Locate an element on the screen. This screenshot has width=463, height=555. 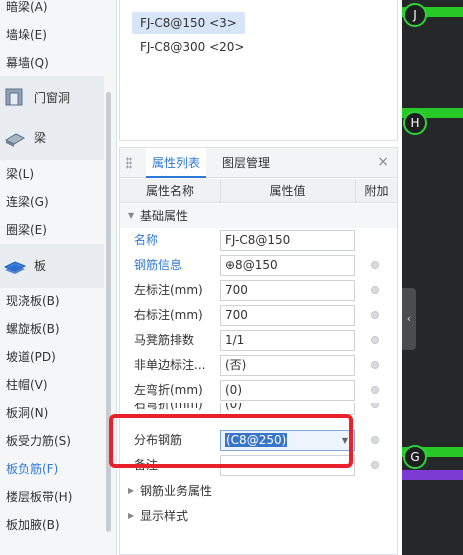
nav-item-label: 暗梁(A) is located at coordinates (27, 7).